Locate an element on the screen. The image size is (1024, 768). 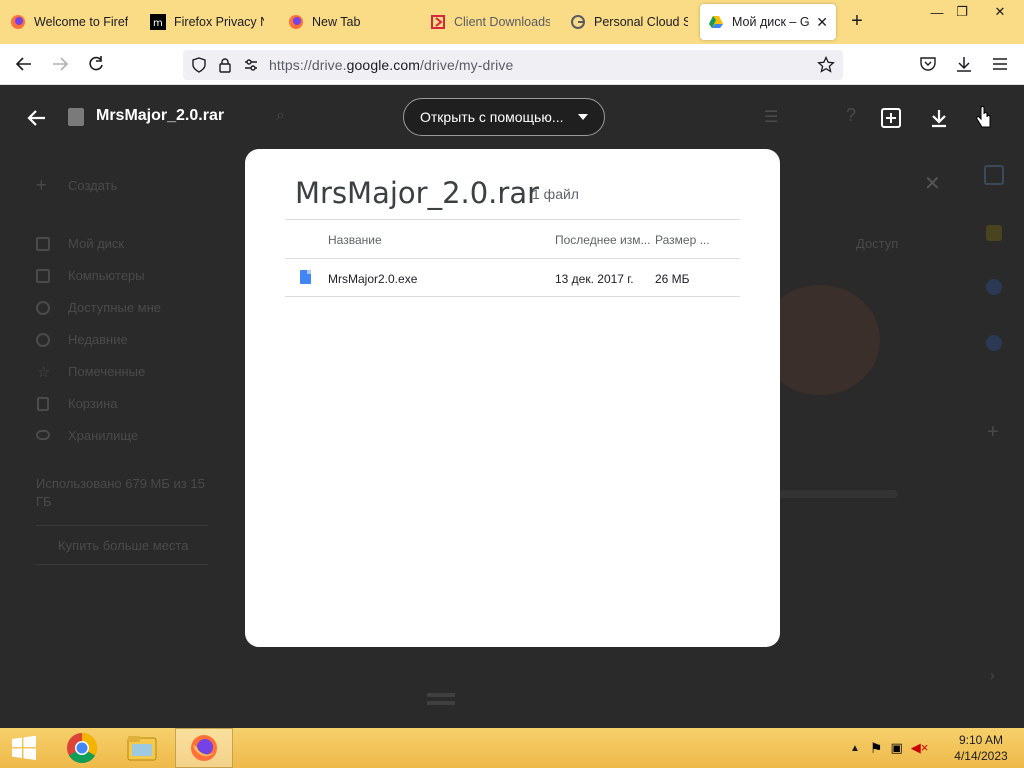
cloud-icon is located at coordinates (43, 435).